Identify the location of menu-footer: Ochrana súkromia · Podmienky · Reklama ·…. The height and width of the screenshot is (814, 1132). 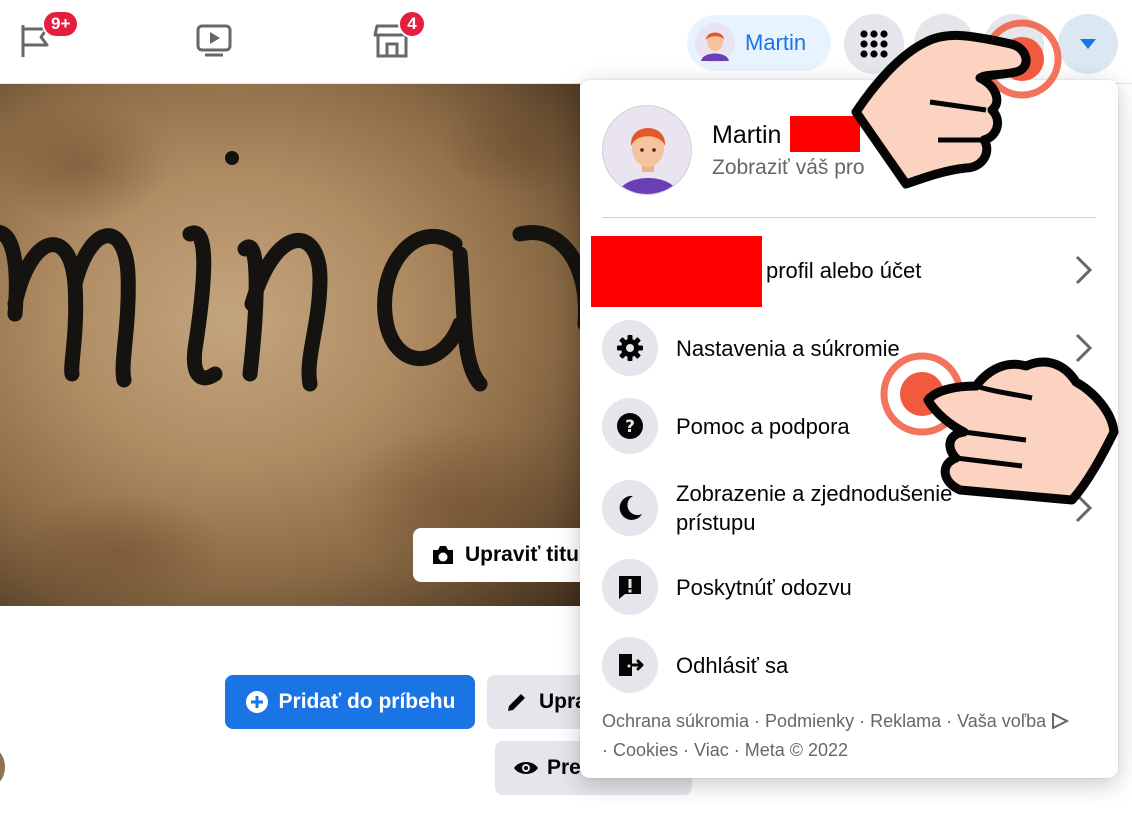
(852, 736).